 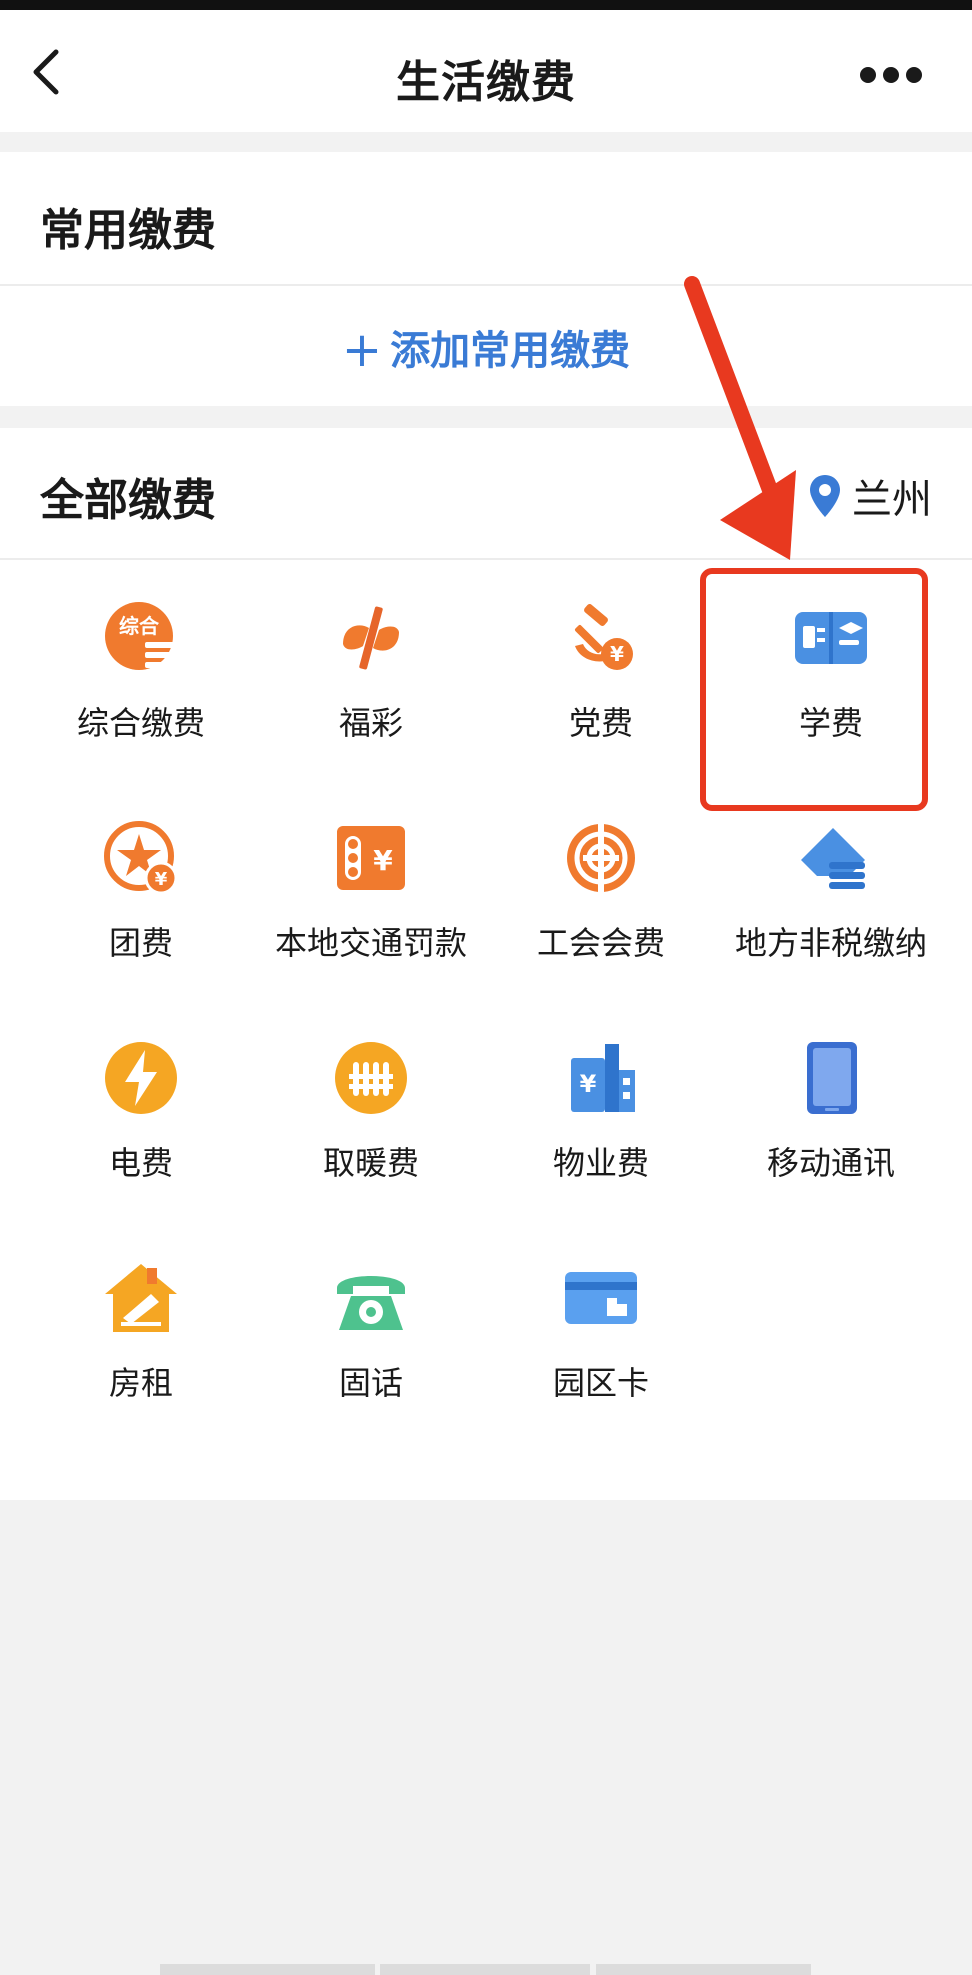 I want to click on payment-item-landline: 固话, so click(x=371, y=1330).